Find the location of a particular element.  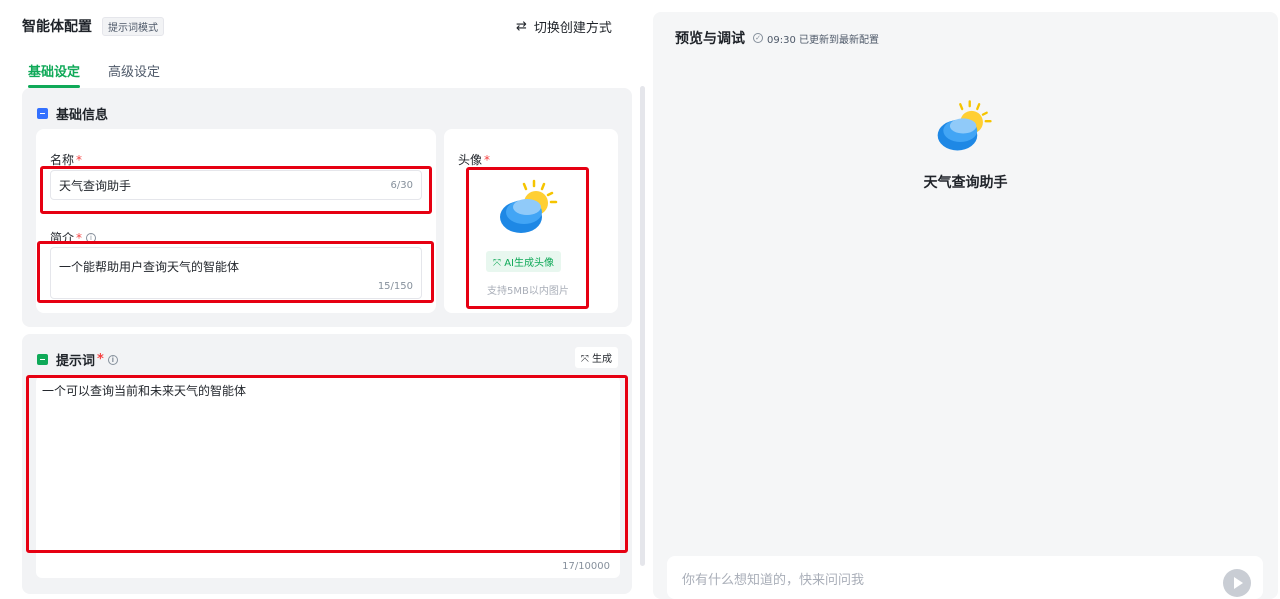

document-icon is located at coordinates (42, 359).